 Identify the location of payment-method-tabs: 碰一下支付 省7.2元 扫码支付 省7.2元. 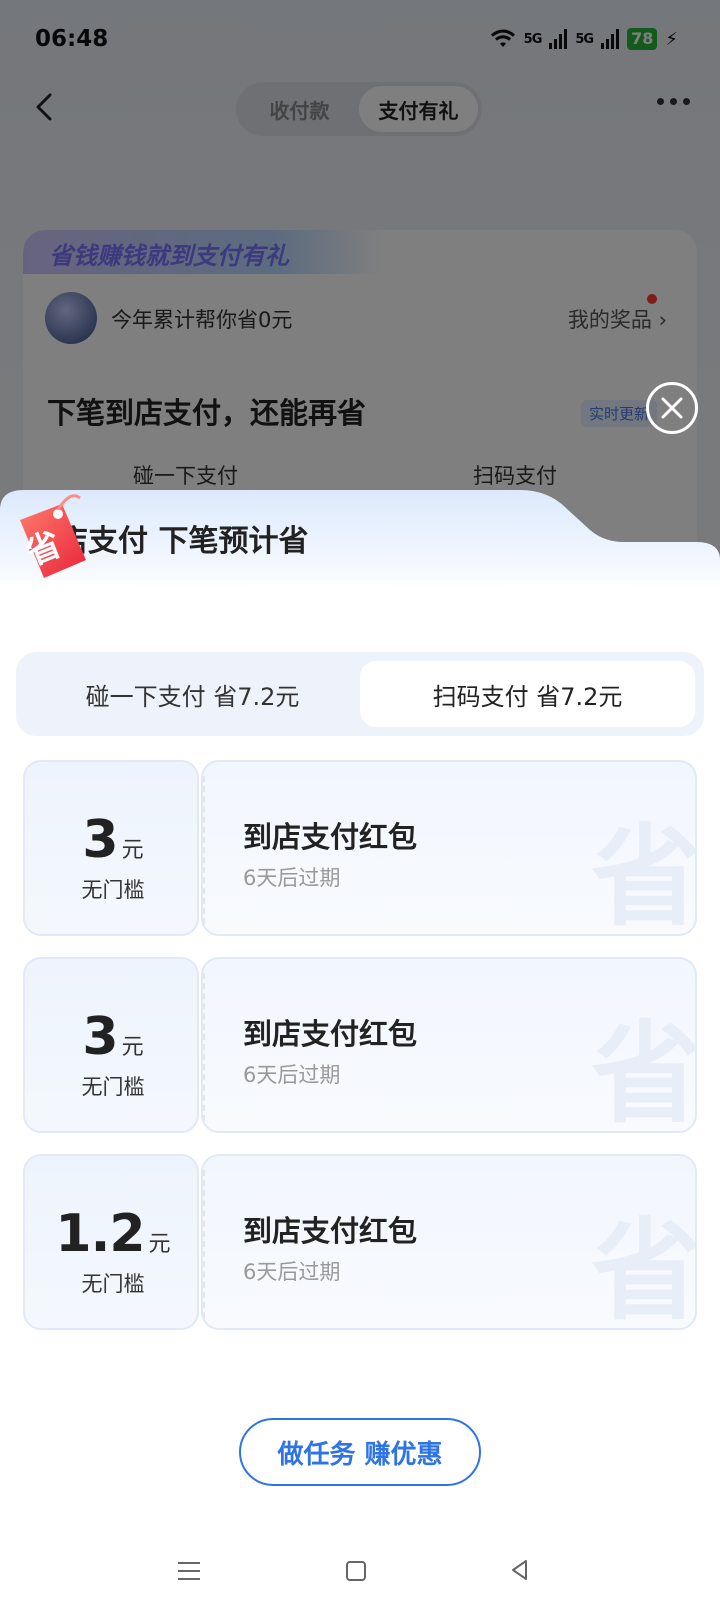
(360, 694).